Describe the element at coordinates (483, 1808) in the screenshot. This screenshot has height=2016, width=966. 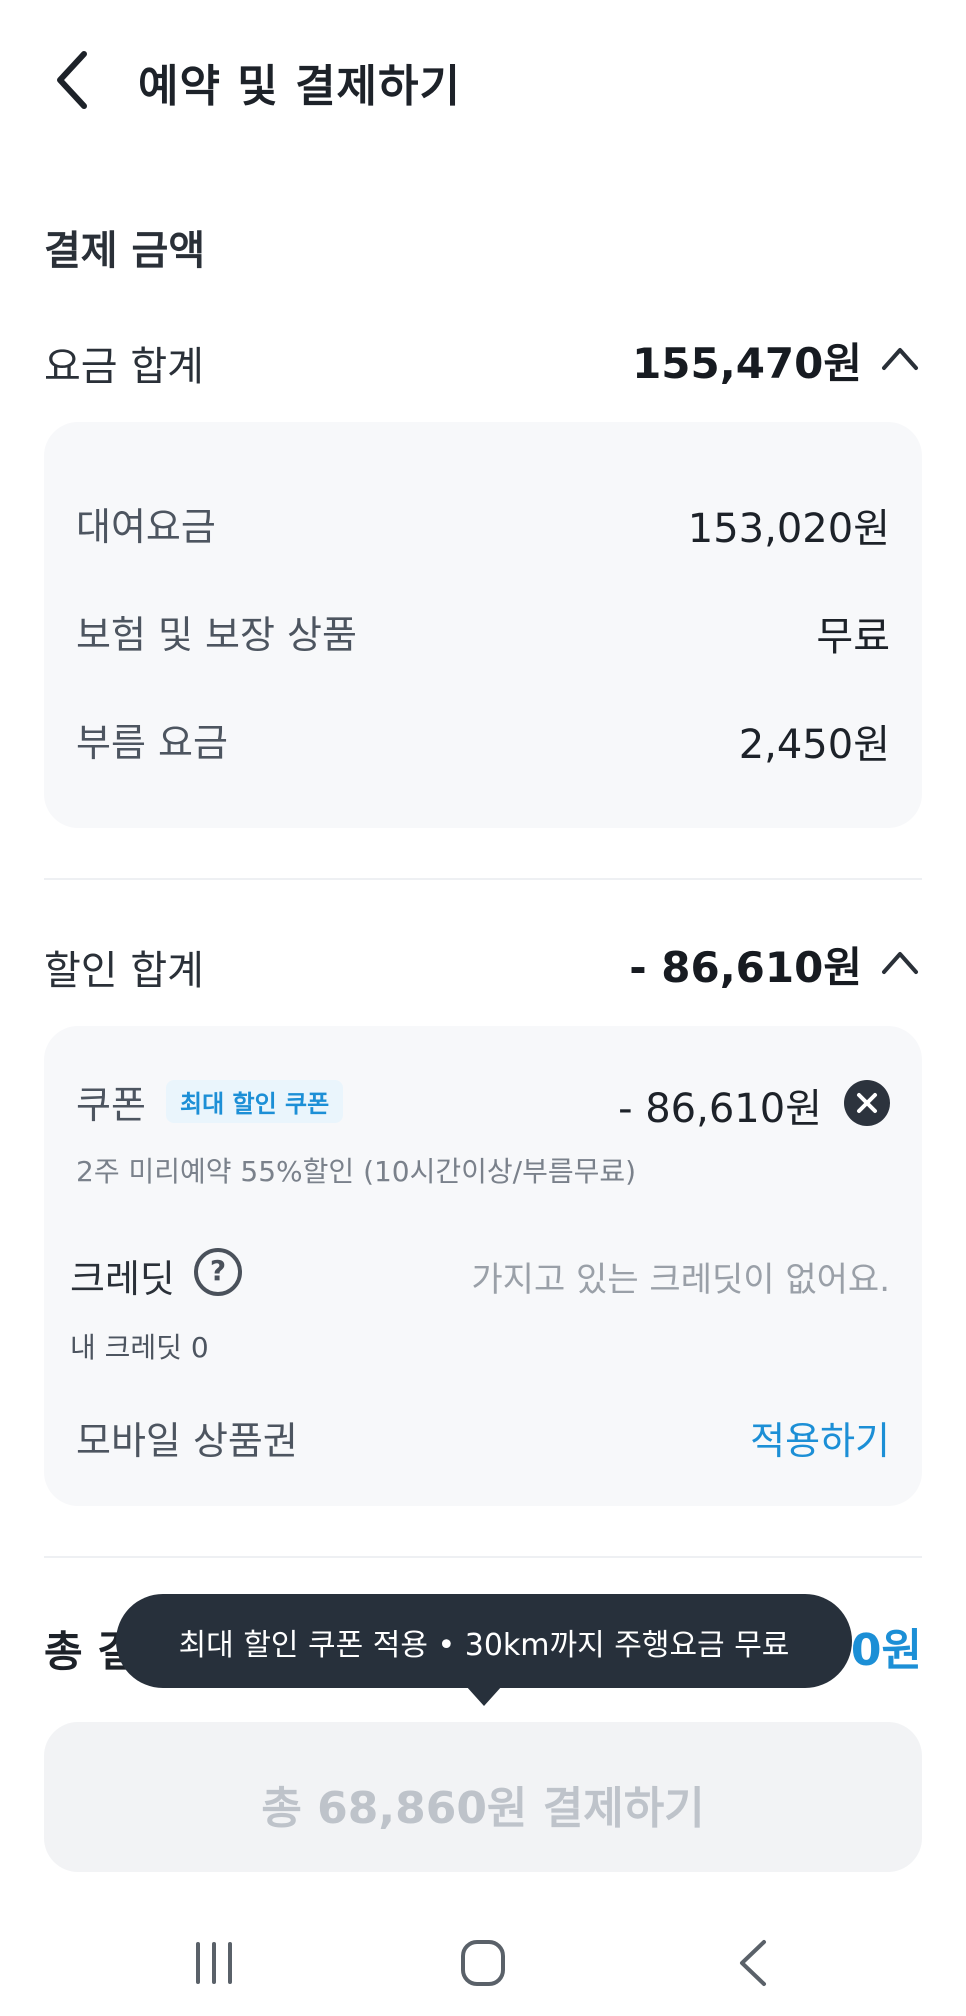
I see `pay-button-label: 총 68,860원 결제하기` at that location.